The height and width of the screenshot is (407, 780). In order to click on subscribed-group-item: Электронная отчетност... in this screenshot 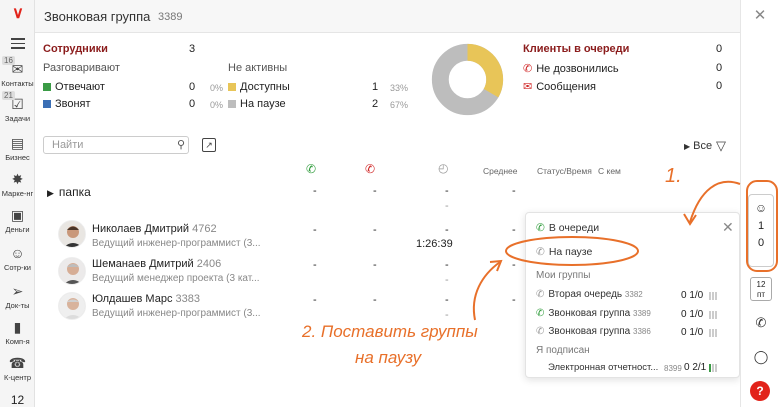, I will do `click(603, 367)`.